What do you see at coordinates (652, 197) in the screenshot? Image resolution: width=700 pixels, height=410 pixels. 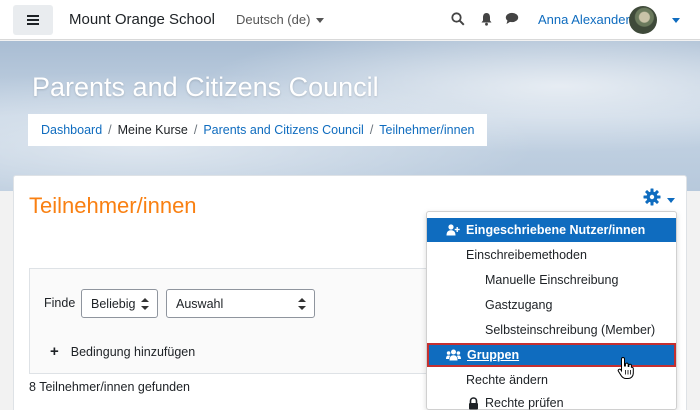 I see `gear-icon` at bounding box center [652, 197].